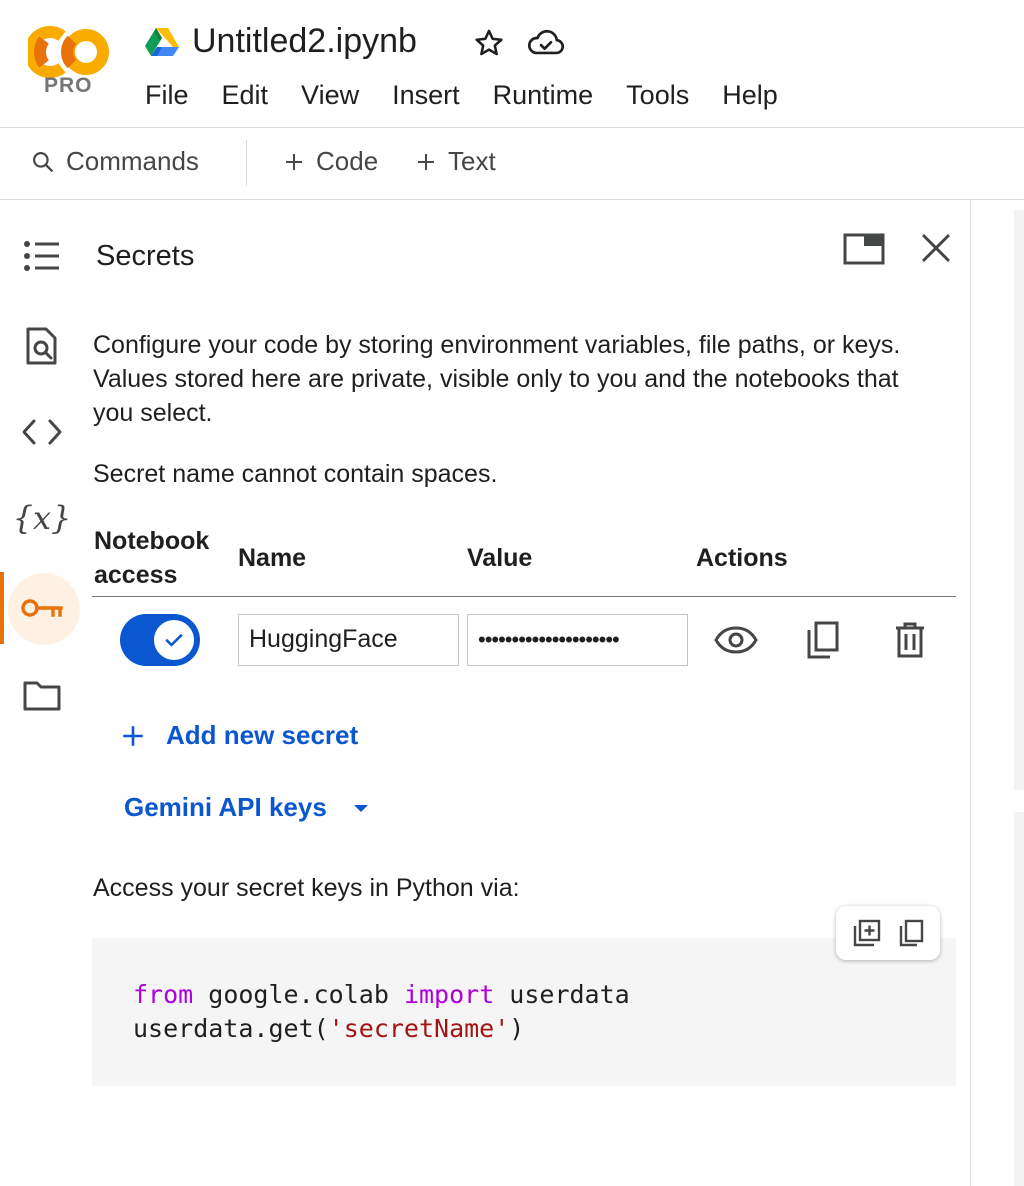 This screenshot has height=1186, width=1024. I want to click on code-call-suffix: ), so click(517, 1028).